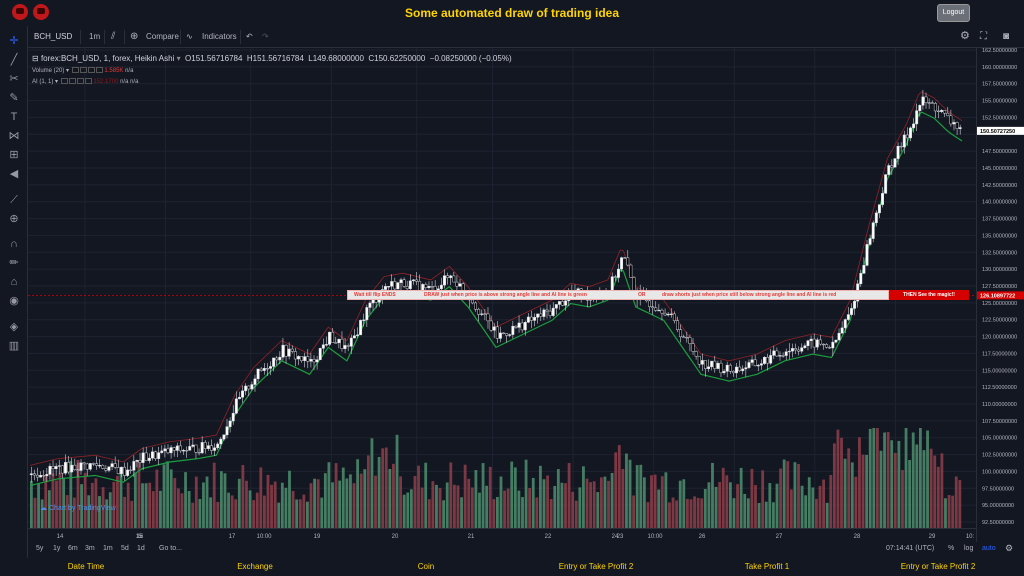 The height and width of the screenshot is (576, 1024). I want to click on snapshot-camera-icon: ◙, so click(1006, 36).